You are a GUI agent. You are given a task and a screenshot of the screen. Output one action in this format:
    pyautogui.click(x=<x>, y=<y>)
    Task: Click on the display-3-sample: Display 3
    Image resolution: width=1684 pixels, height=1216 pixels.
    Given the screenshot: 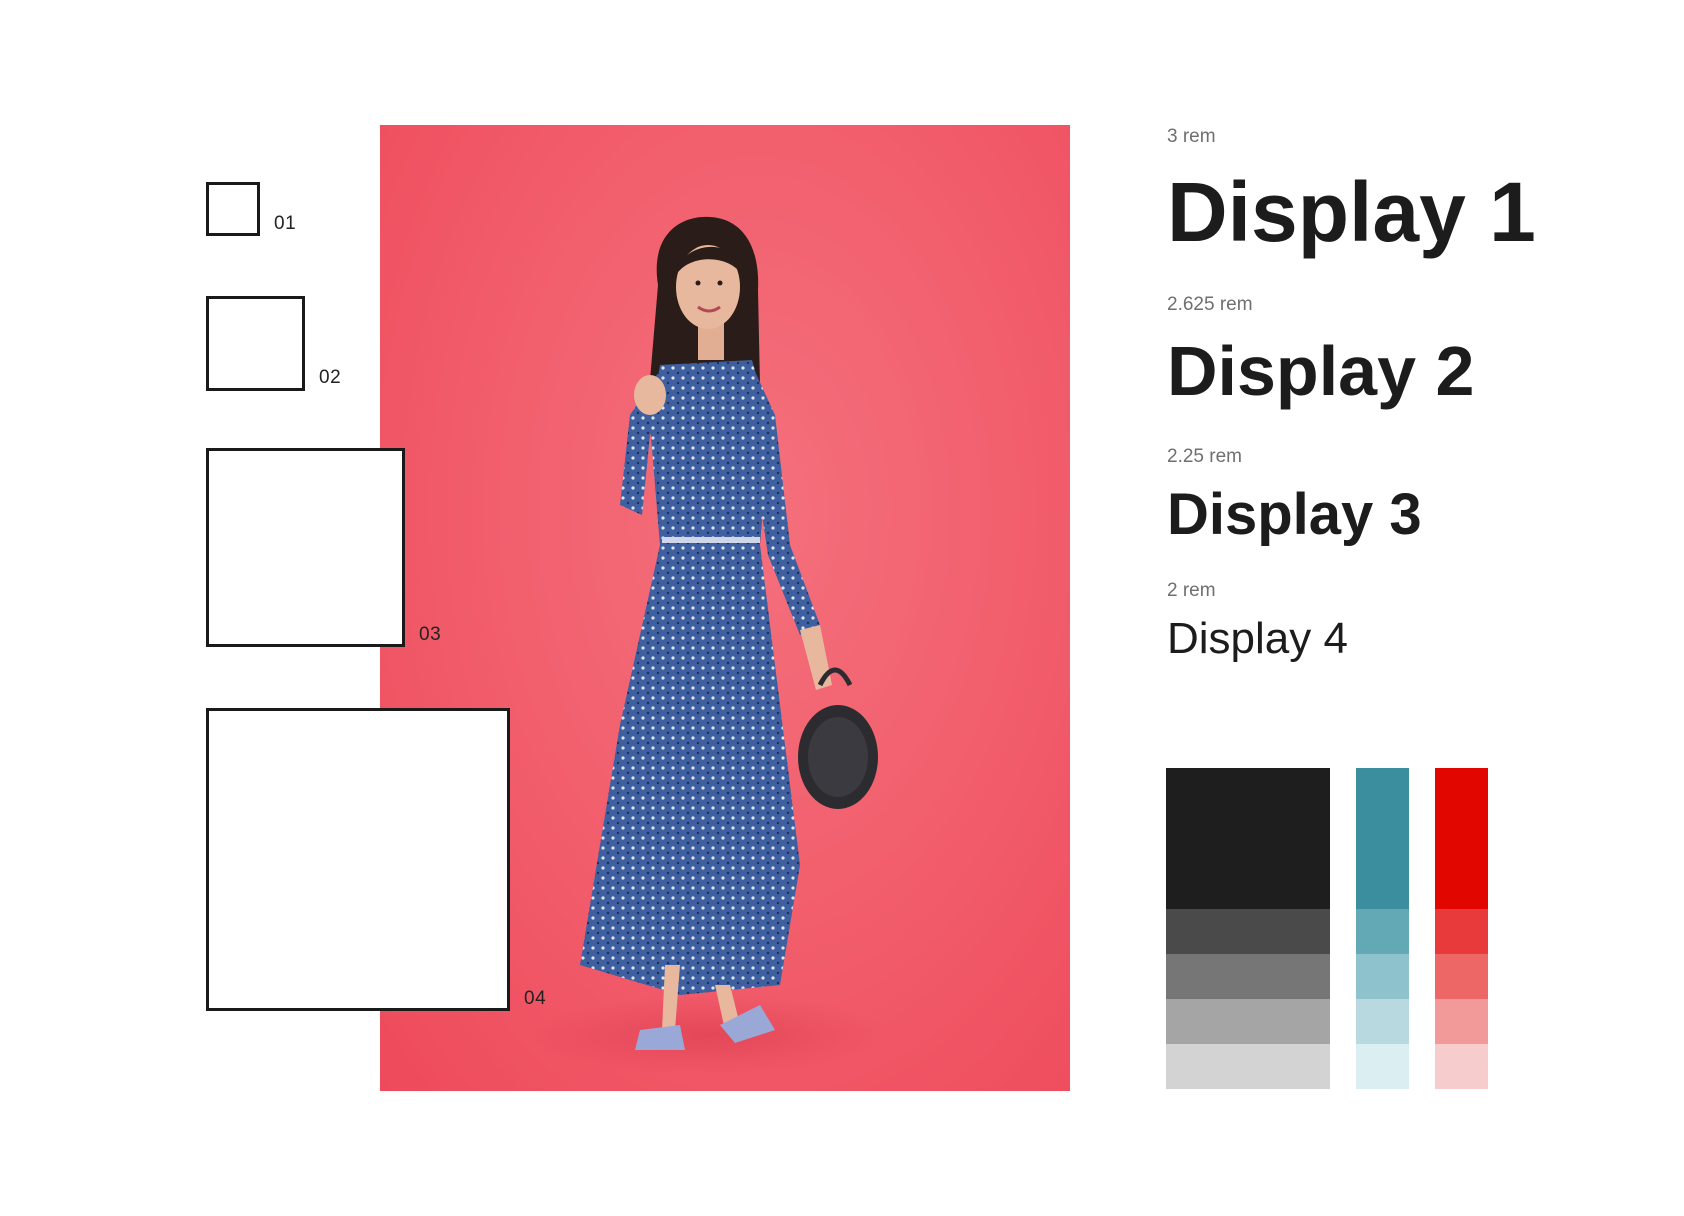 What is the action you would take?
    pyautogui.click(x=1294, y=514)
    